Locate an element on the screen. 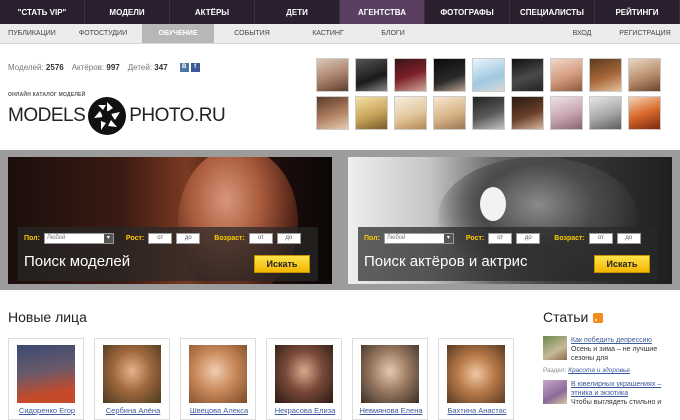  articles-title-text: Статьи is located at coordinates (566, 317).